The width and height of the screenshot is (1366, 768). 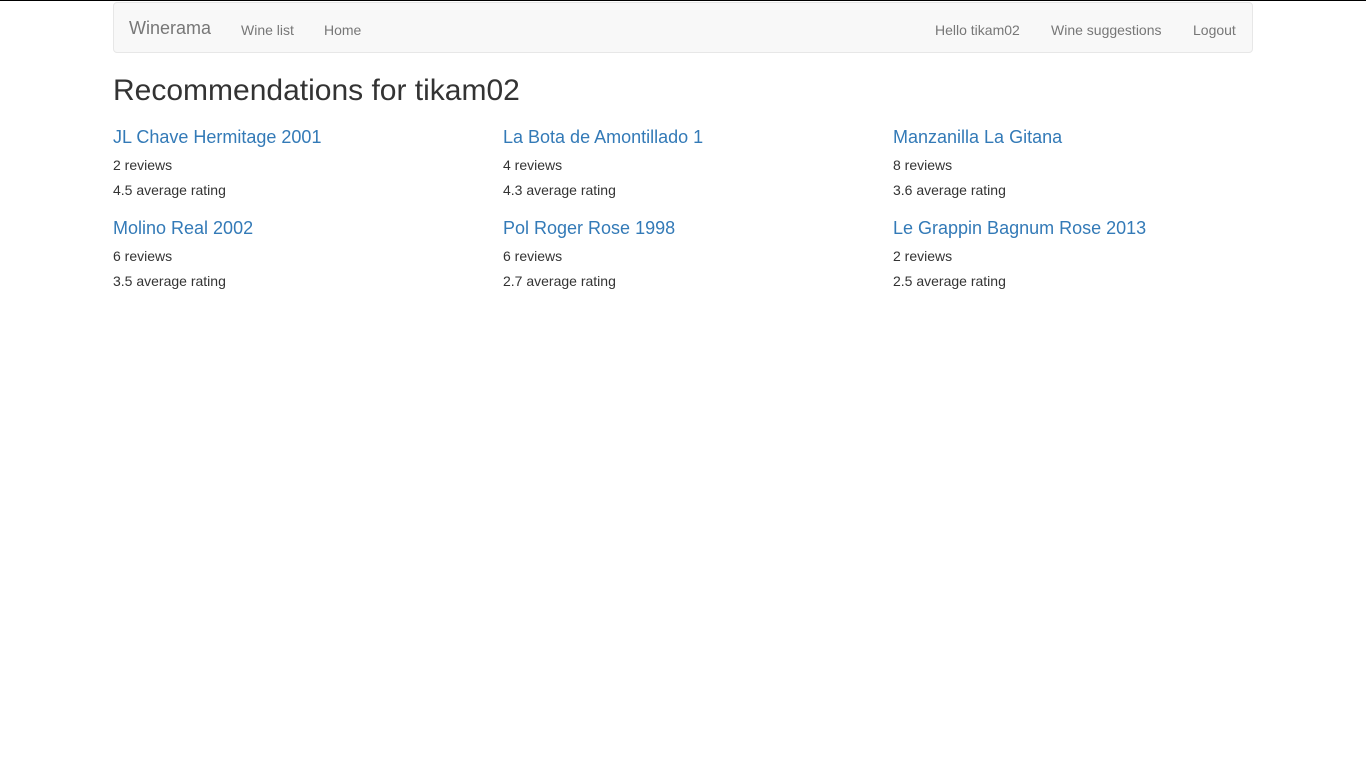 What do you see at coordinates (183, 228) in the screenshot?
I see `wine-name-link: Molino Real 2002` at bounding box center [183, 228].